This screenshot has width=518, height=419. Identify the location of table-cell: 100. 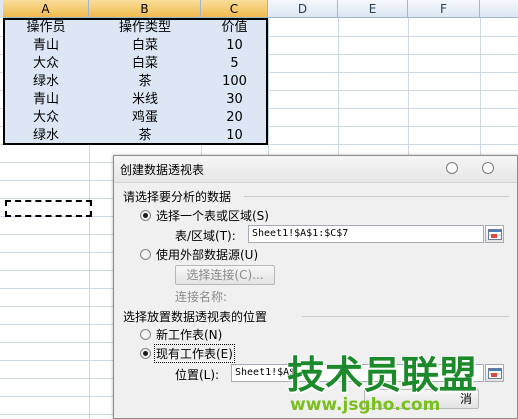
(234, 82).